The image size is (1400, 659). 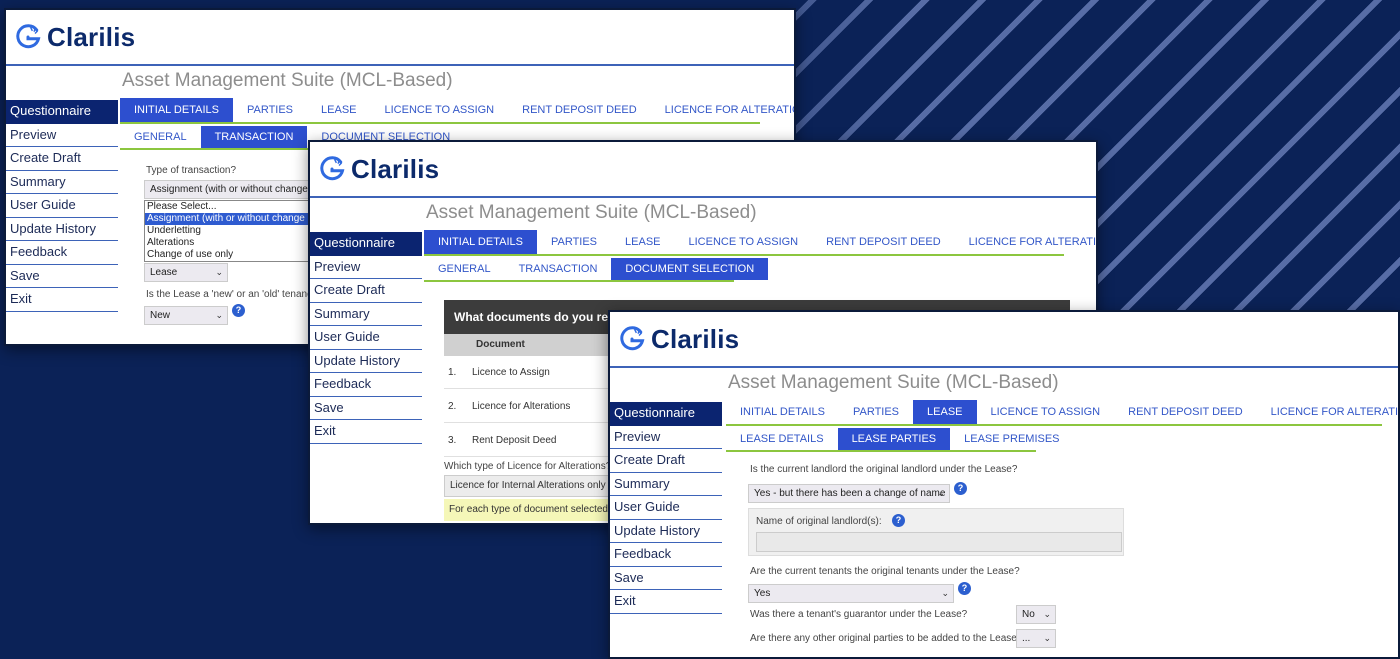 I want to click on question-licence-type: Which type of Licence for Alterations?, so click(x=528, y=466).